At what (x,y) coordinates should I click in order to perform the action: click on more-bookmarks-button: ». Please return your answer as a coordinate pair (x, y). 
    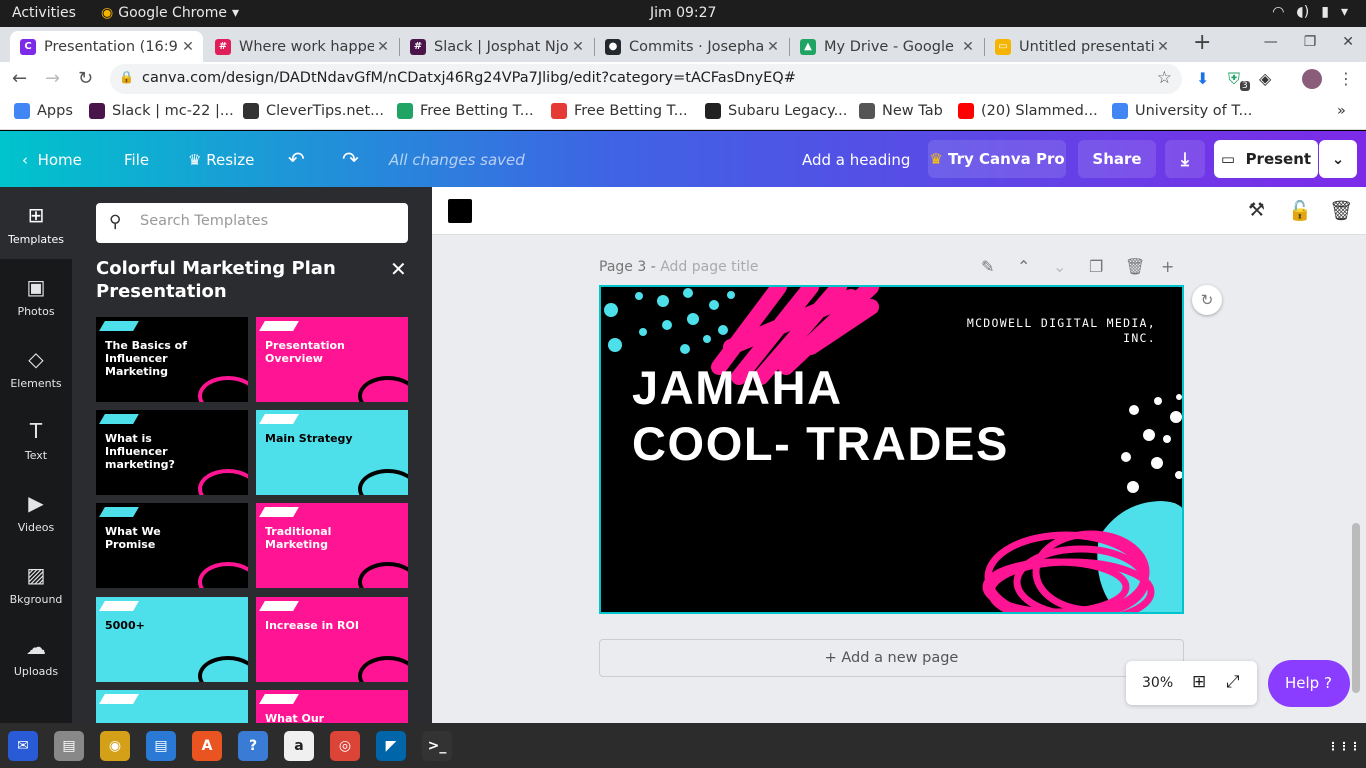
    Looking at the image, I should click on (1341, 111).